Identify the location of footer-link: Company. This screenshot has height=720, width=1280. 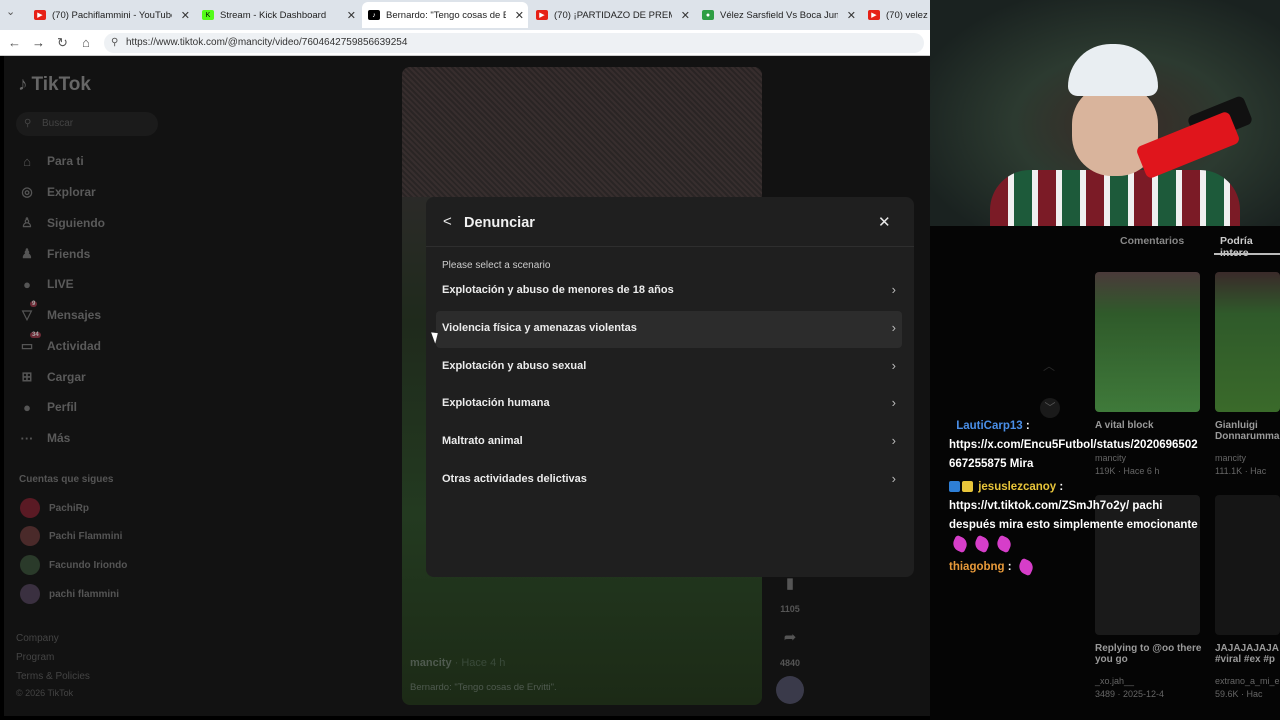
(37, 638).